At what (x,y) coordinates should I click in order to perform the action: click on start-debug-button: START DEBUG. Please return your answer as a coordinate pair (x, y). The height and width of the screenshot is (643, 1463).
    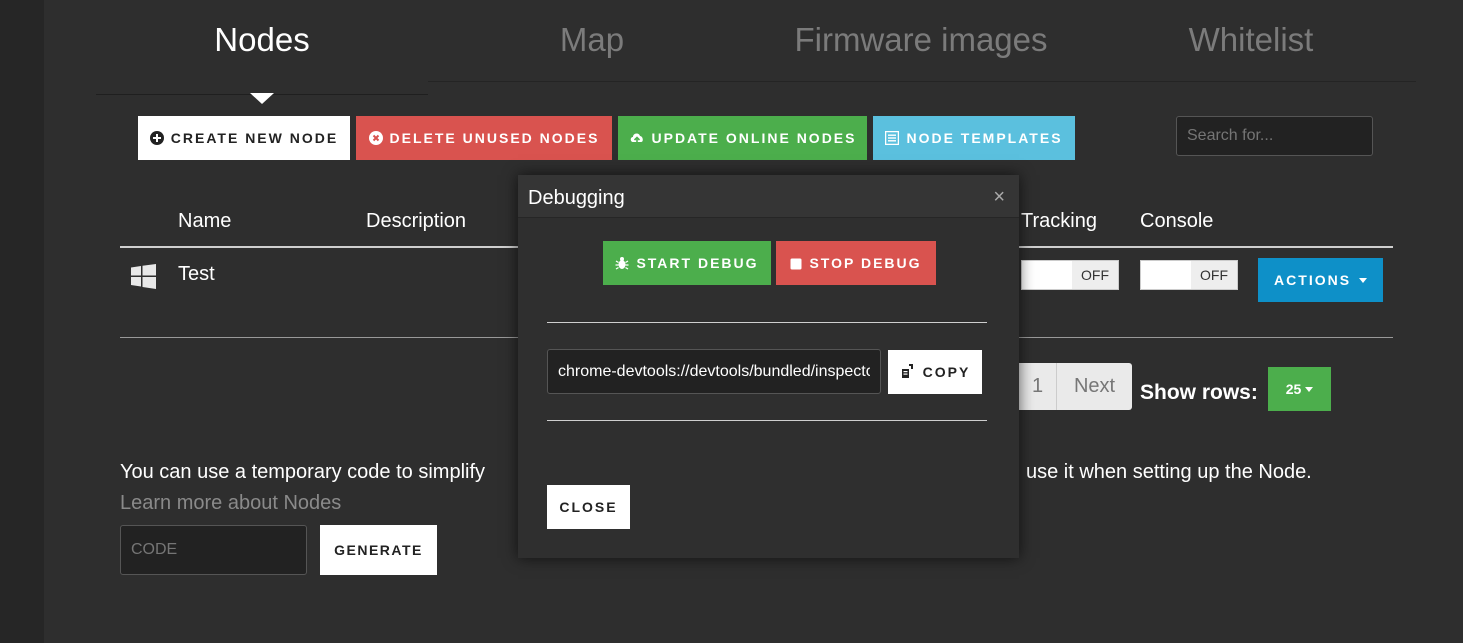
    Looking at the image, I should click on (687, 263).